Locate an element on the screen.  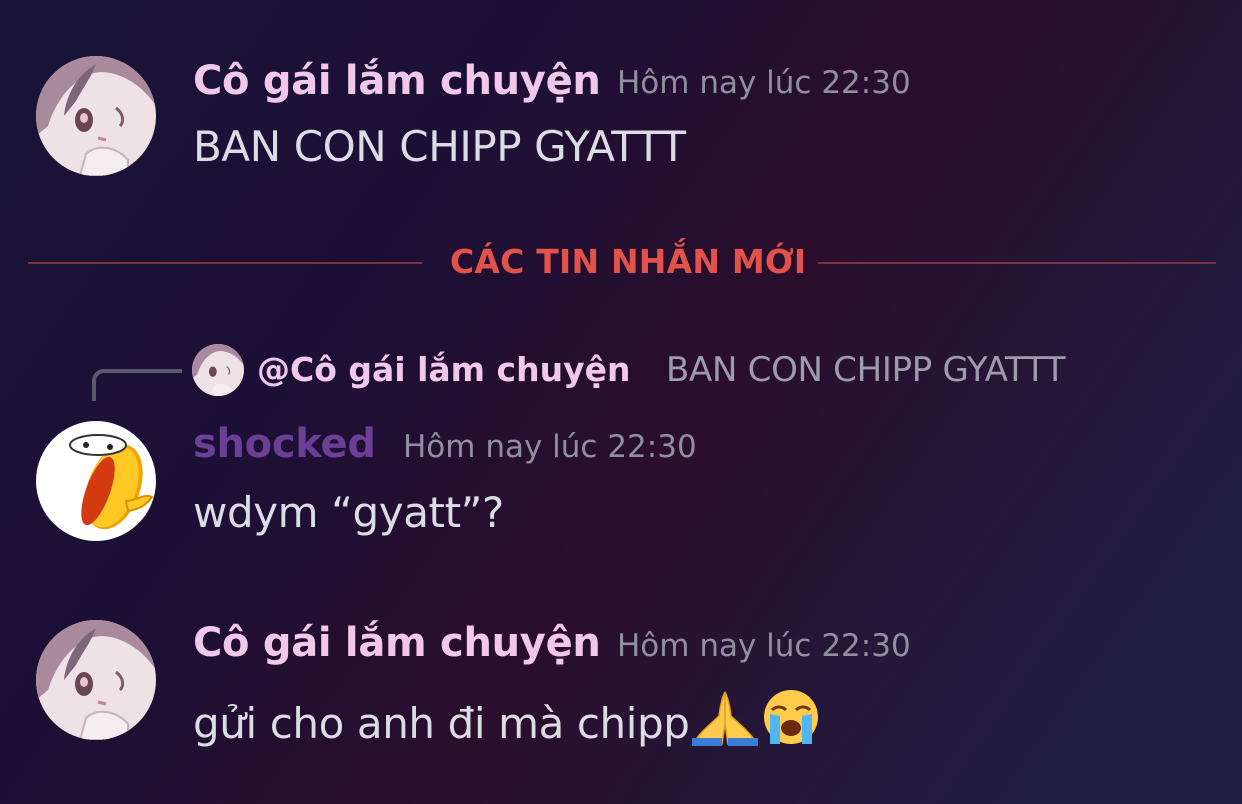
new-messages-divider: CÁC TIN NHẮN MỚI is located at coordinates (622, 262).